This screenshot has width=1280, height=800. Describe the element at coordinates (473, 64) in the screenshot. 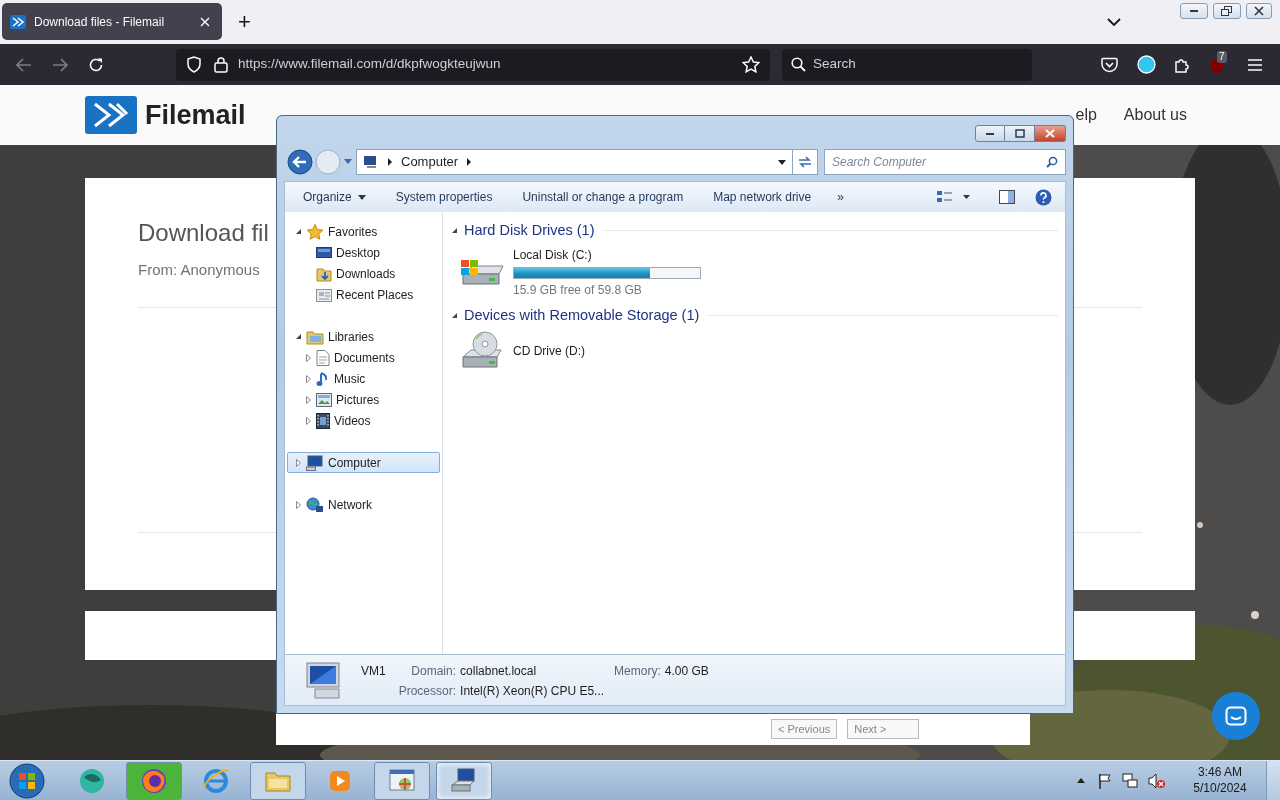

I see `address-bar: https://www.filemail.com/d/dkpfwogkteujwun` at that location.